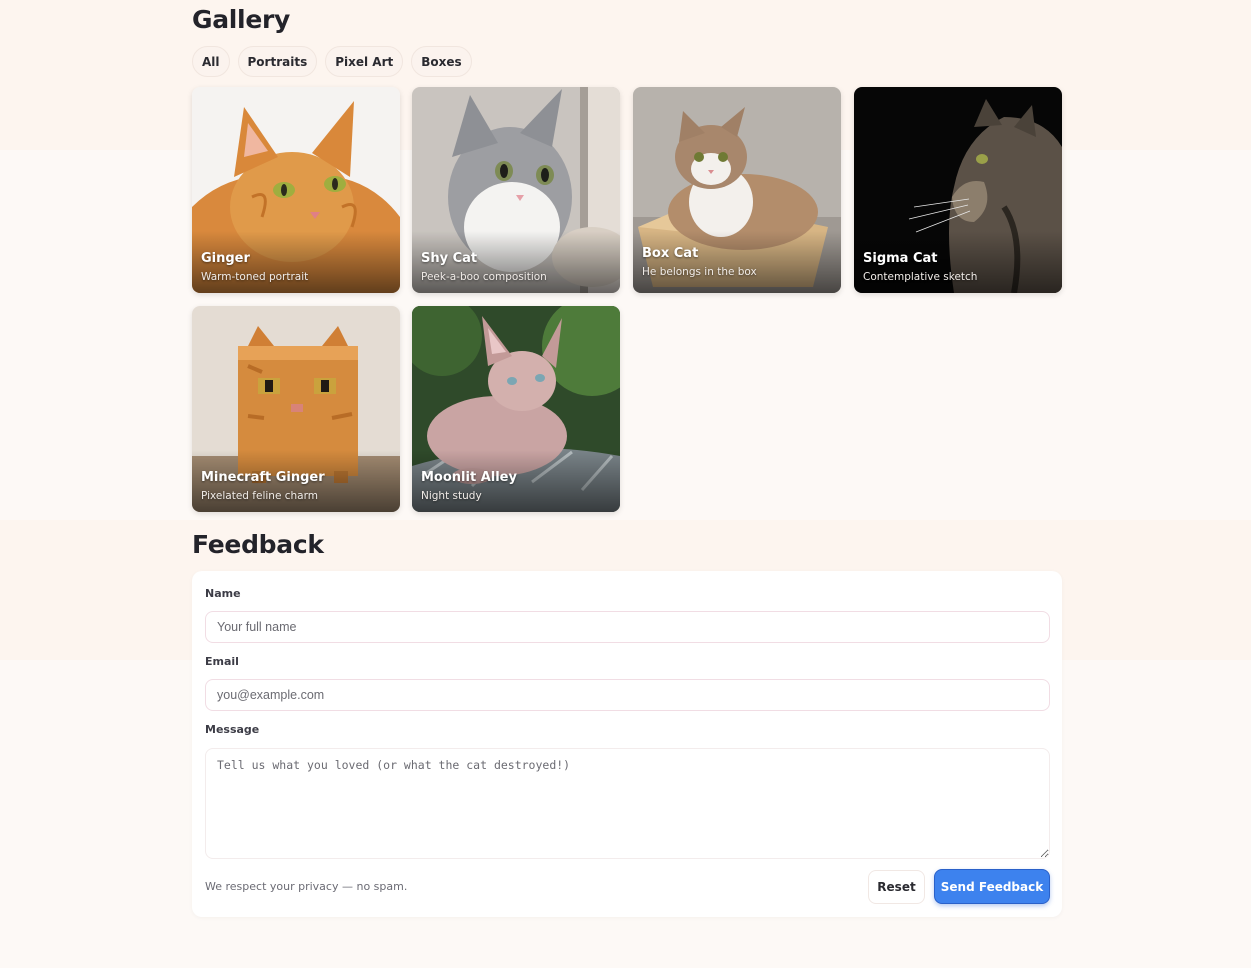 The image size is (1251, 968). What do you see at coordinates (627, 803) in the screenshot?
I see `message-textarea` at bounding box center [627, 803].